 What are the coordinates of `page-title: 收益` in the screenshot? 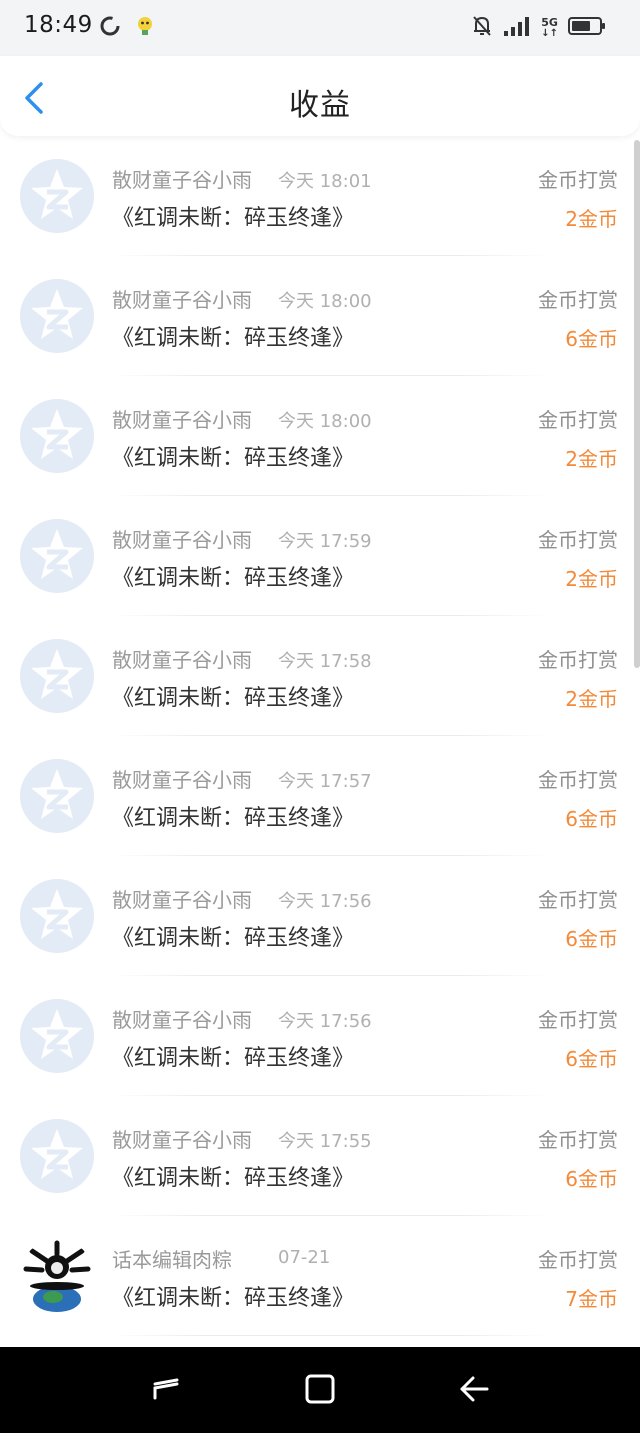 It's located at (320, 105).